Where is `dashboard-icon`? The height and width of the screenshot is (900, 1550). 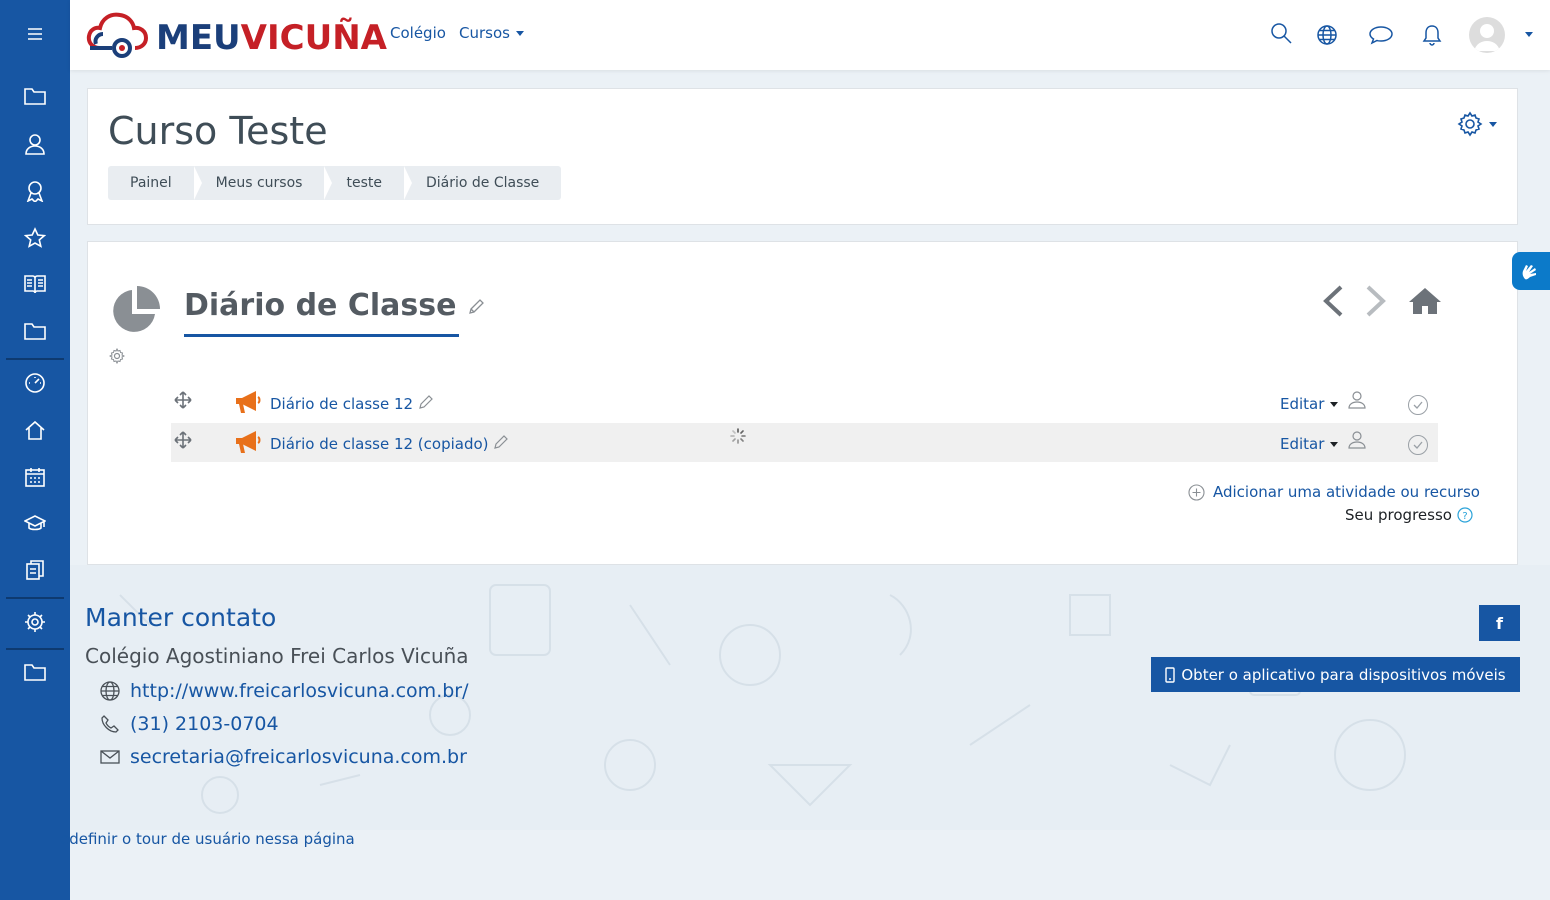 dashboard-icon is located at coordinates (35, 383).